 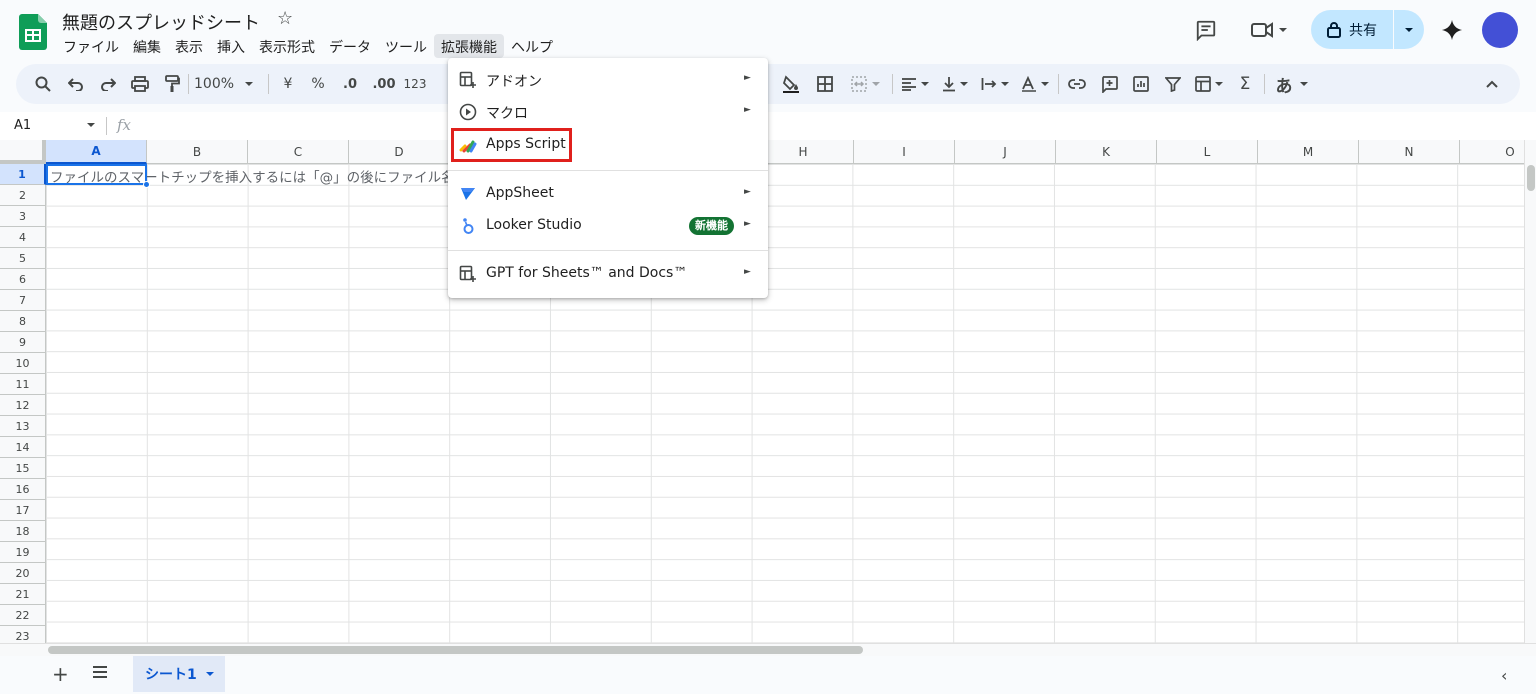 I want to click on all-sheets-menu-icon, so click(x=100, y=672).